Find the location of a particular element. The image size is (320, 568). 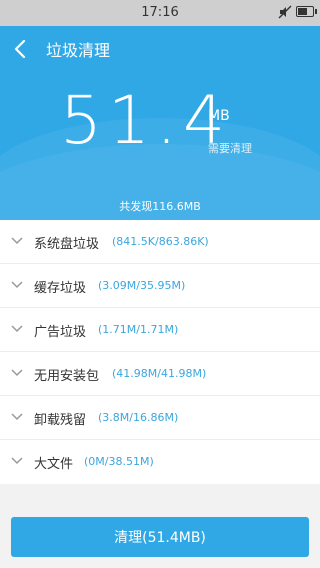

list-item-uninstall-residue: 卸载残留 (3.8M/16.86M) is located at coordinates (160, 418).